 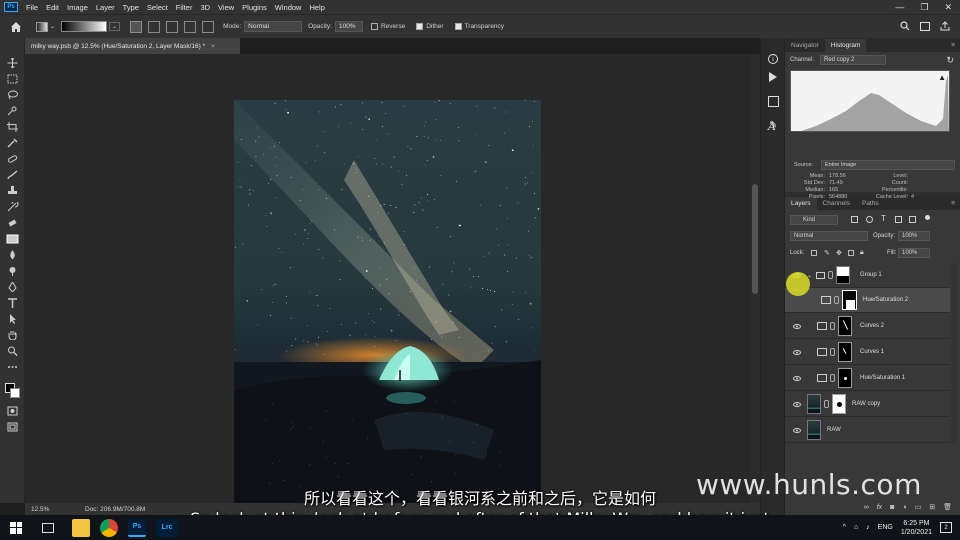 What do you see at coordinates (854, 219) in the screenshot?
I see `filter-pixel-icon` at bounding box center [854, 219].